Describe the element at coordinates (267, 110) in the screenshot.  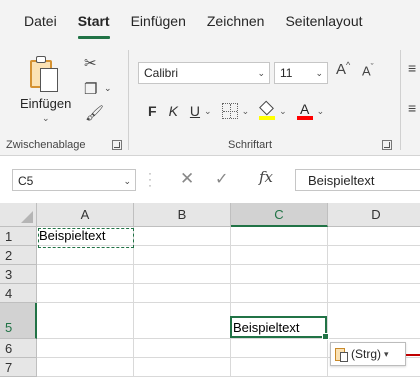
I see `fill-color-icon` at that location.